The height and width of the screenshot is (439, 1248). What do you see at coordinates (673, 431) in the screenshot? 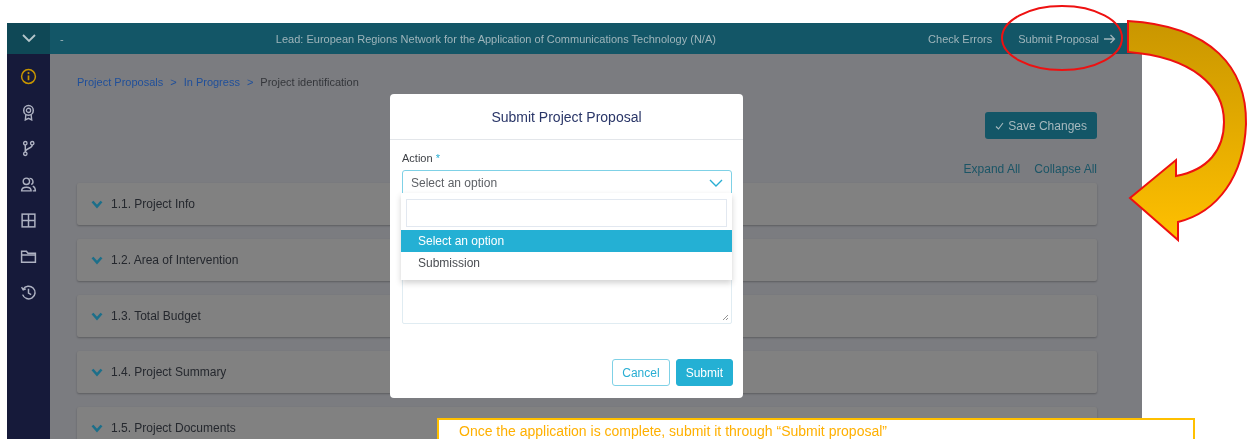
I see `callout-text: Once the application is complete, submit it through “Submit proposal”` at bounding box center [673, 431].